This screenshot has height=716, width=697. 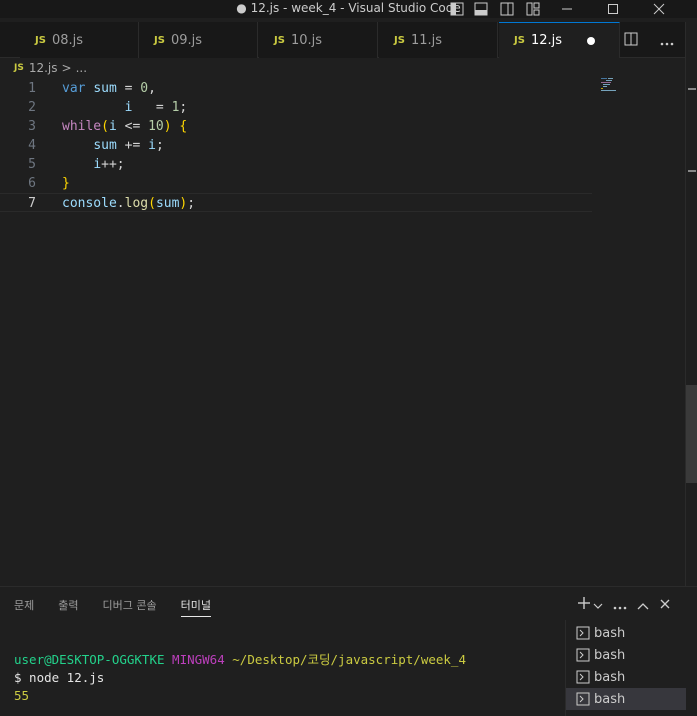 I want to click on line-number: 2, so click(x=32, y=107).